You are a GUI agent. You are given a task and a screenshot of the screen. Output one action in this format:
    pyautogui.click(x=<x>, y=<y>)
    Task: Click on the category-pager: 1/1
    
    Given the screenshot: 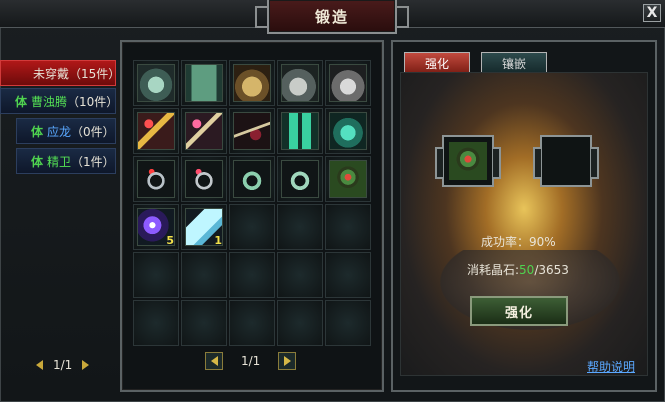 What is the action you would take?
    pyautogui.click(x=63, y=365)
    